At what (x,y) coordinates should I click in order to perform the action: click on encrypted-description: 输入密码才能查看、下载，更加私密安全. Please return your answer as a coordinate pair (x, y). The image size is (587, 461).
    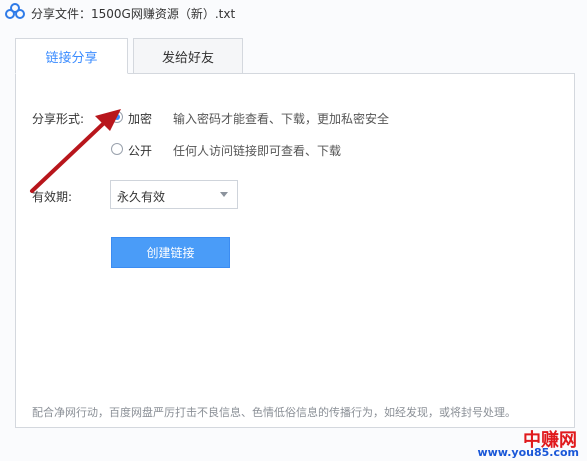
    Looking at the image, I should click on (281, 119).